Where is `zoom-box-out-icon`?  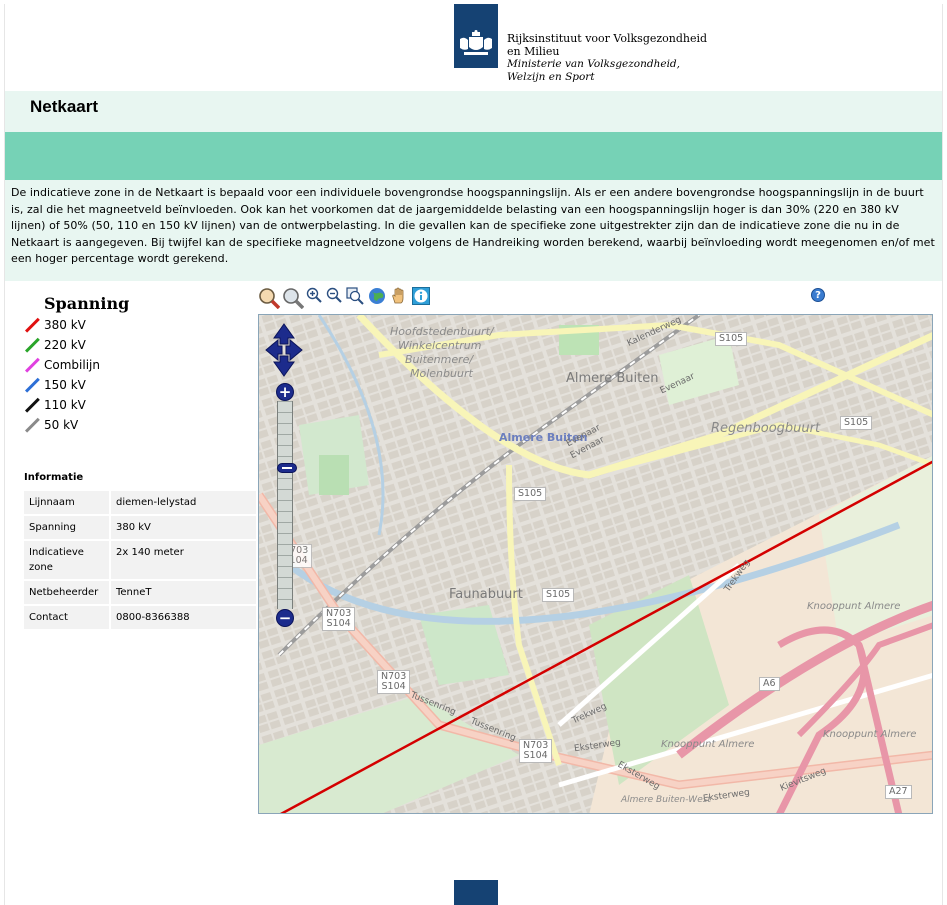 zoom-box-out-icon is located at coordinates (293, 298).